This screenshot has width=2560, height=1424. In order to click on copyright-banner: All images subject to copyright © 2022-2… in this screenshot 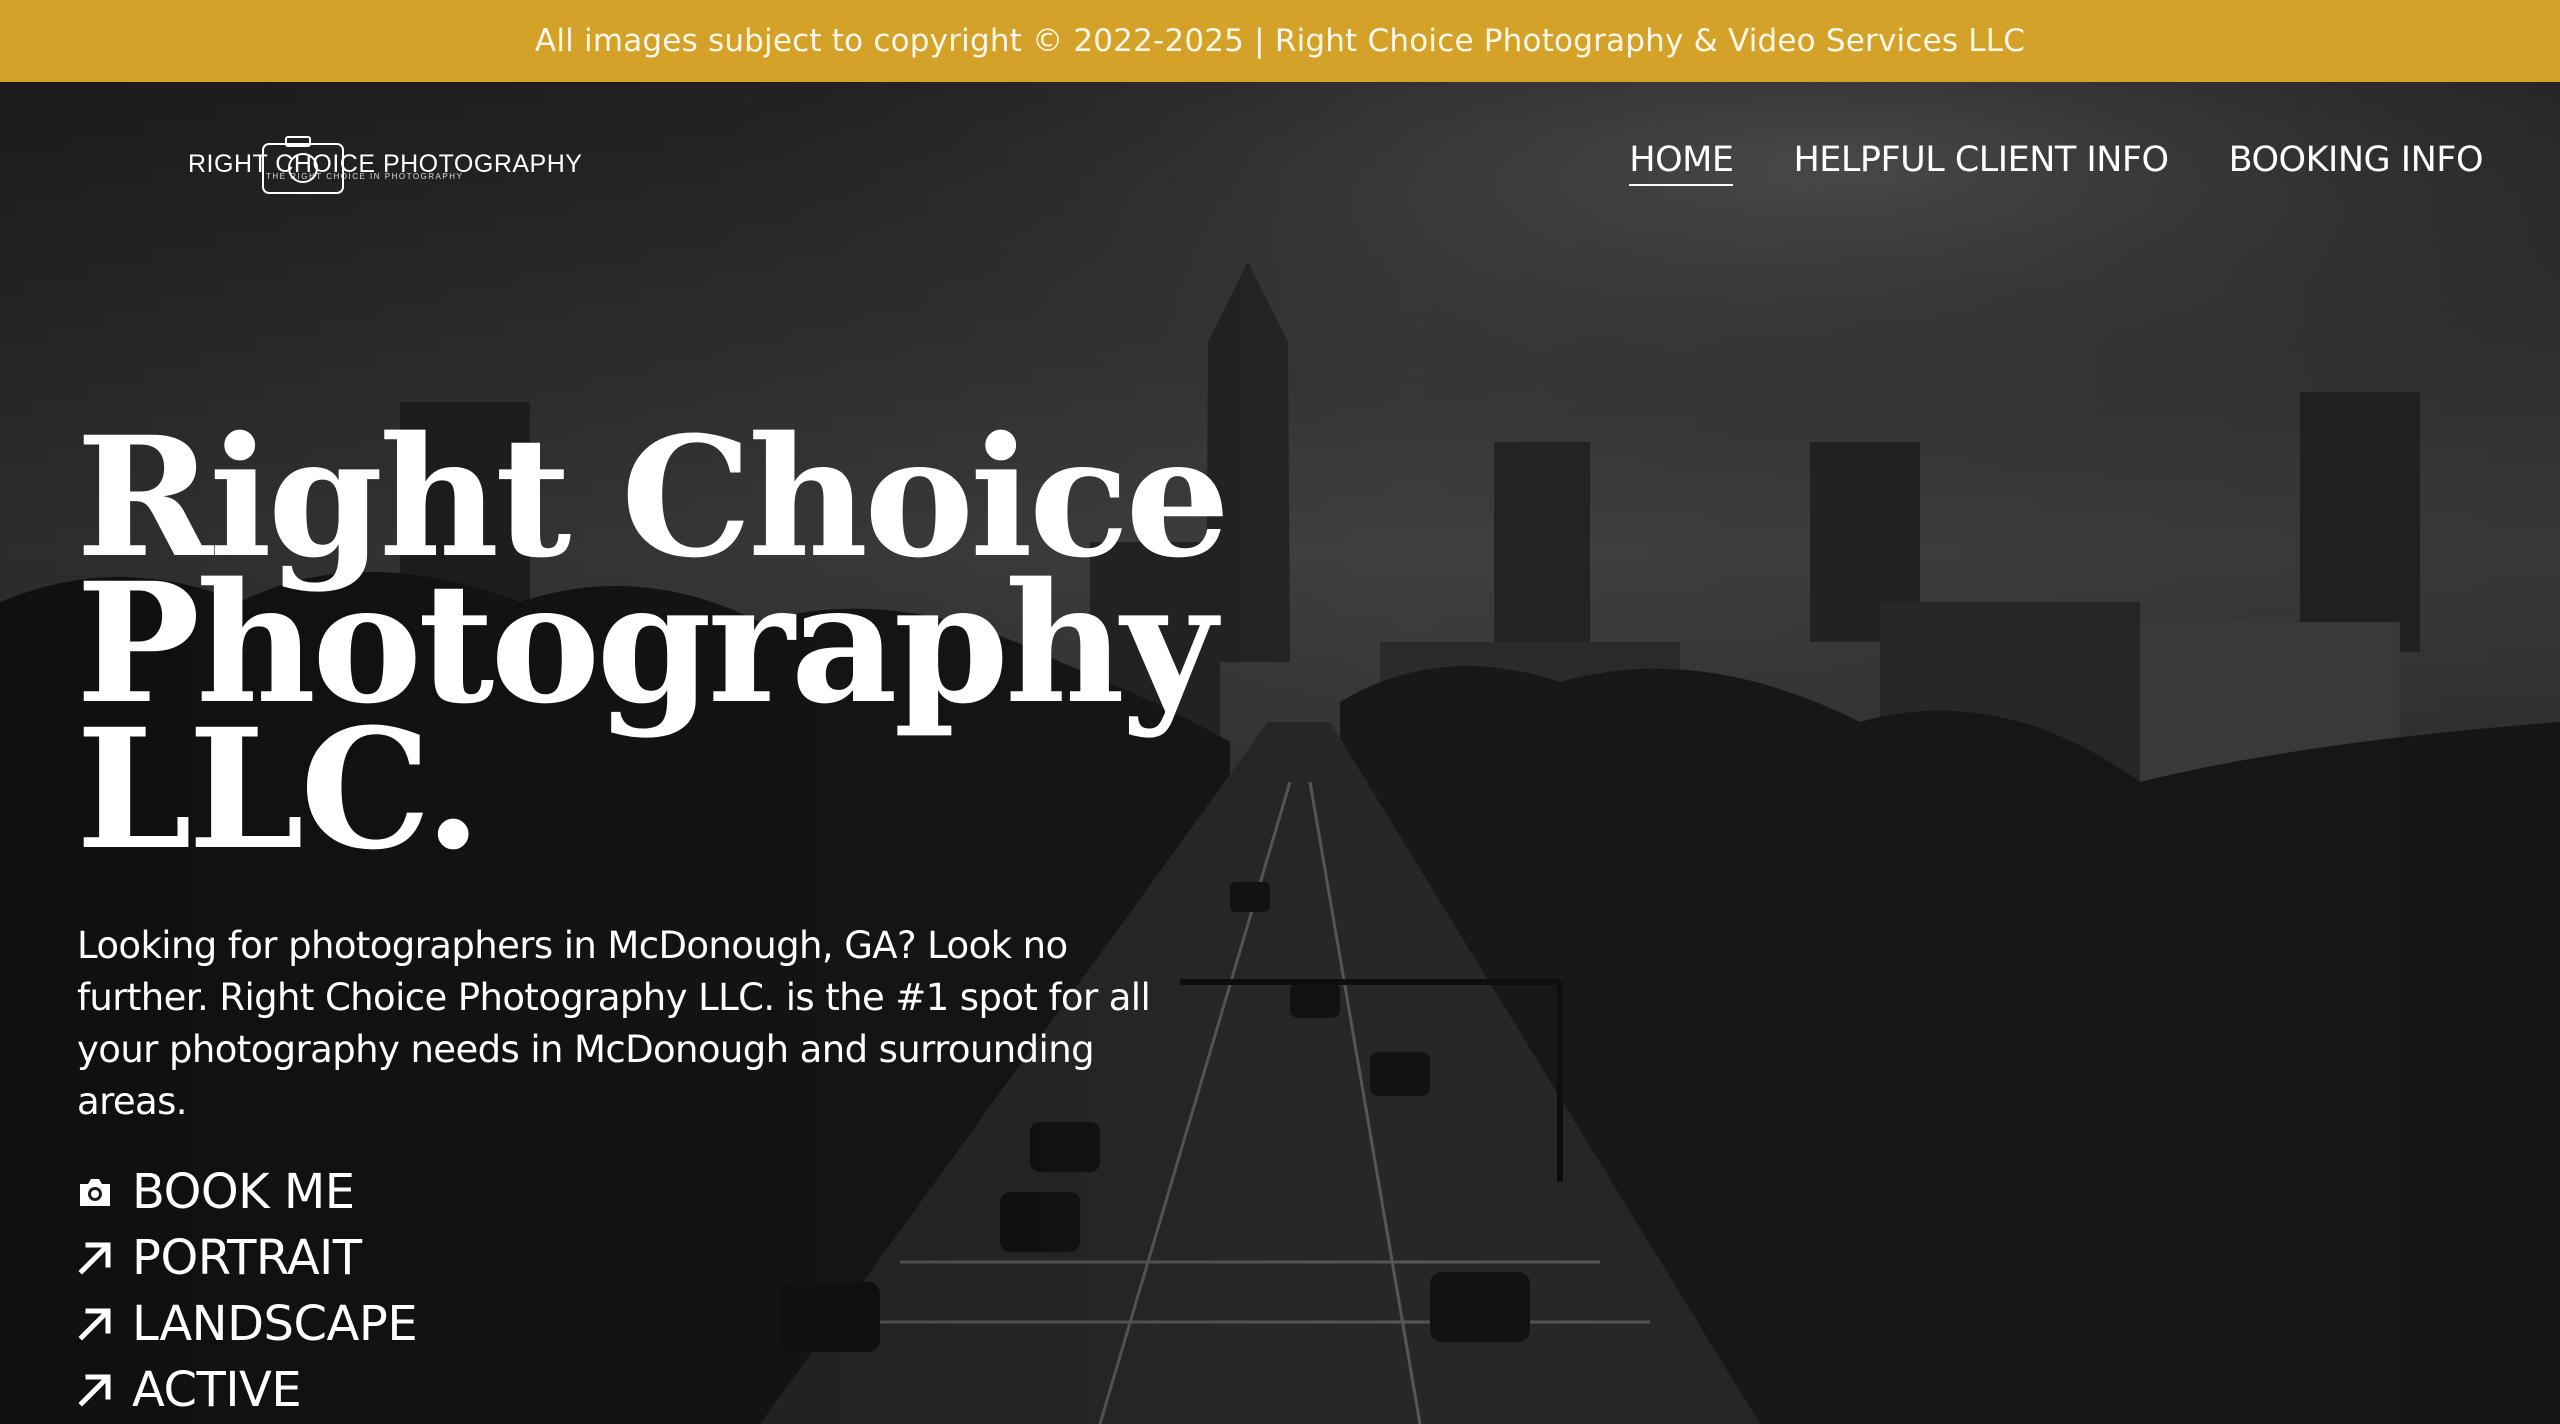, I will do `click(1280, 41)`.